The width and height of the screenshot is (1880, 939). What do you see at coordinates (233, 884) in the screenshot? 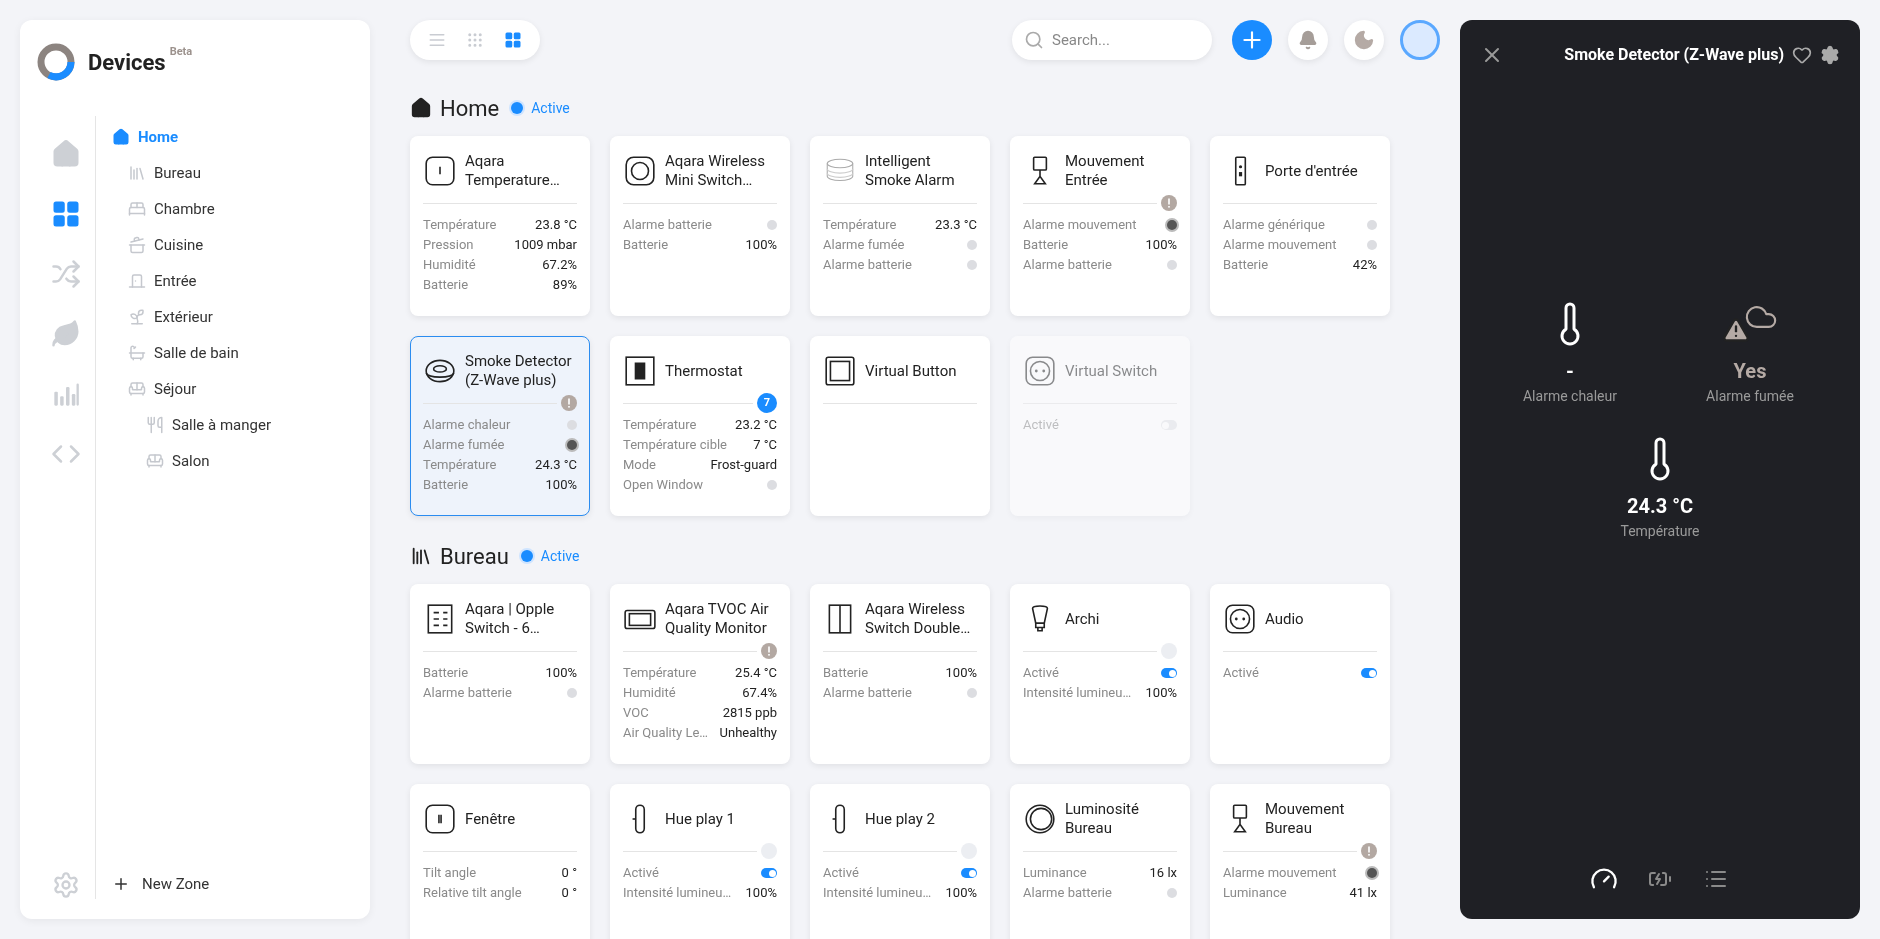
I see `new-zone-button: New Zone` at bounding box center [233, 884].